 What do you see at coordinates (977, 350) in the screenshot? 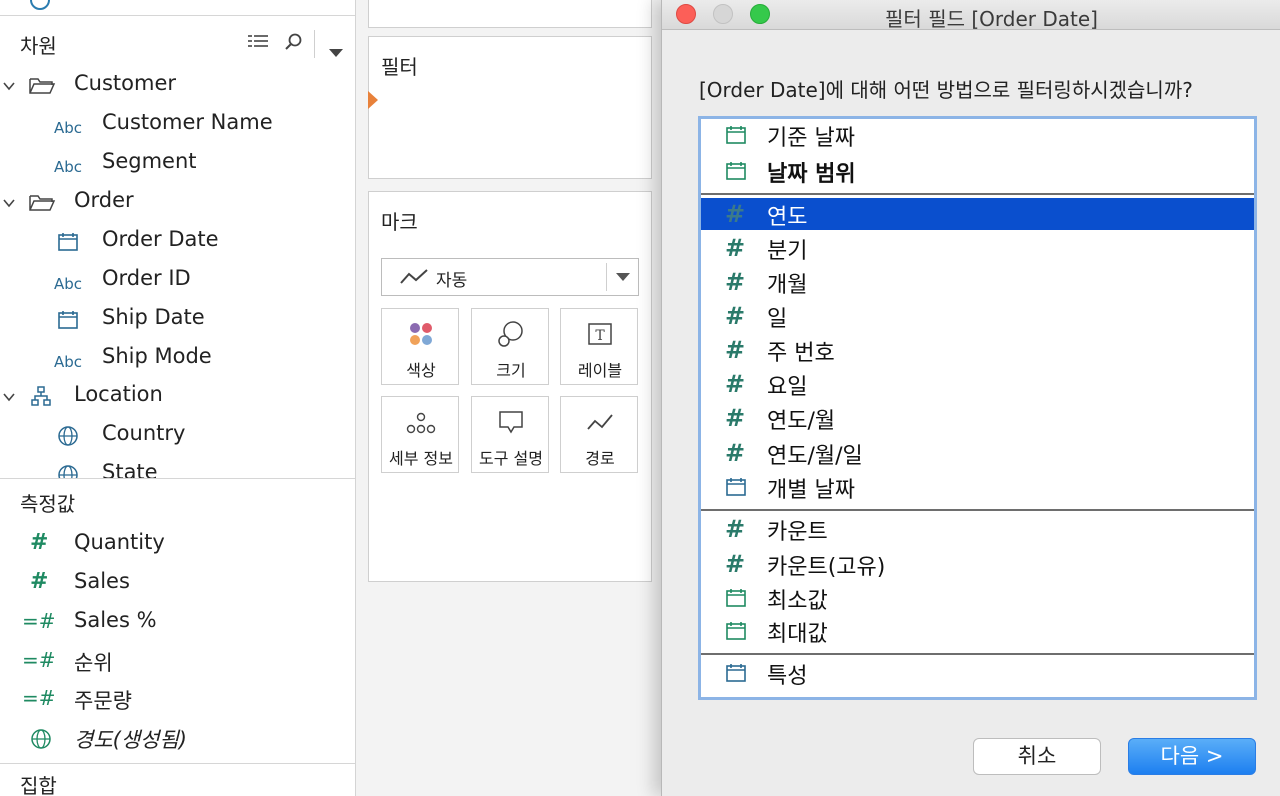
I see `list-item-week-number: # 주 번호` at bounding box center [977, 350].